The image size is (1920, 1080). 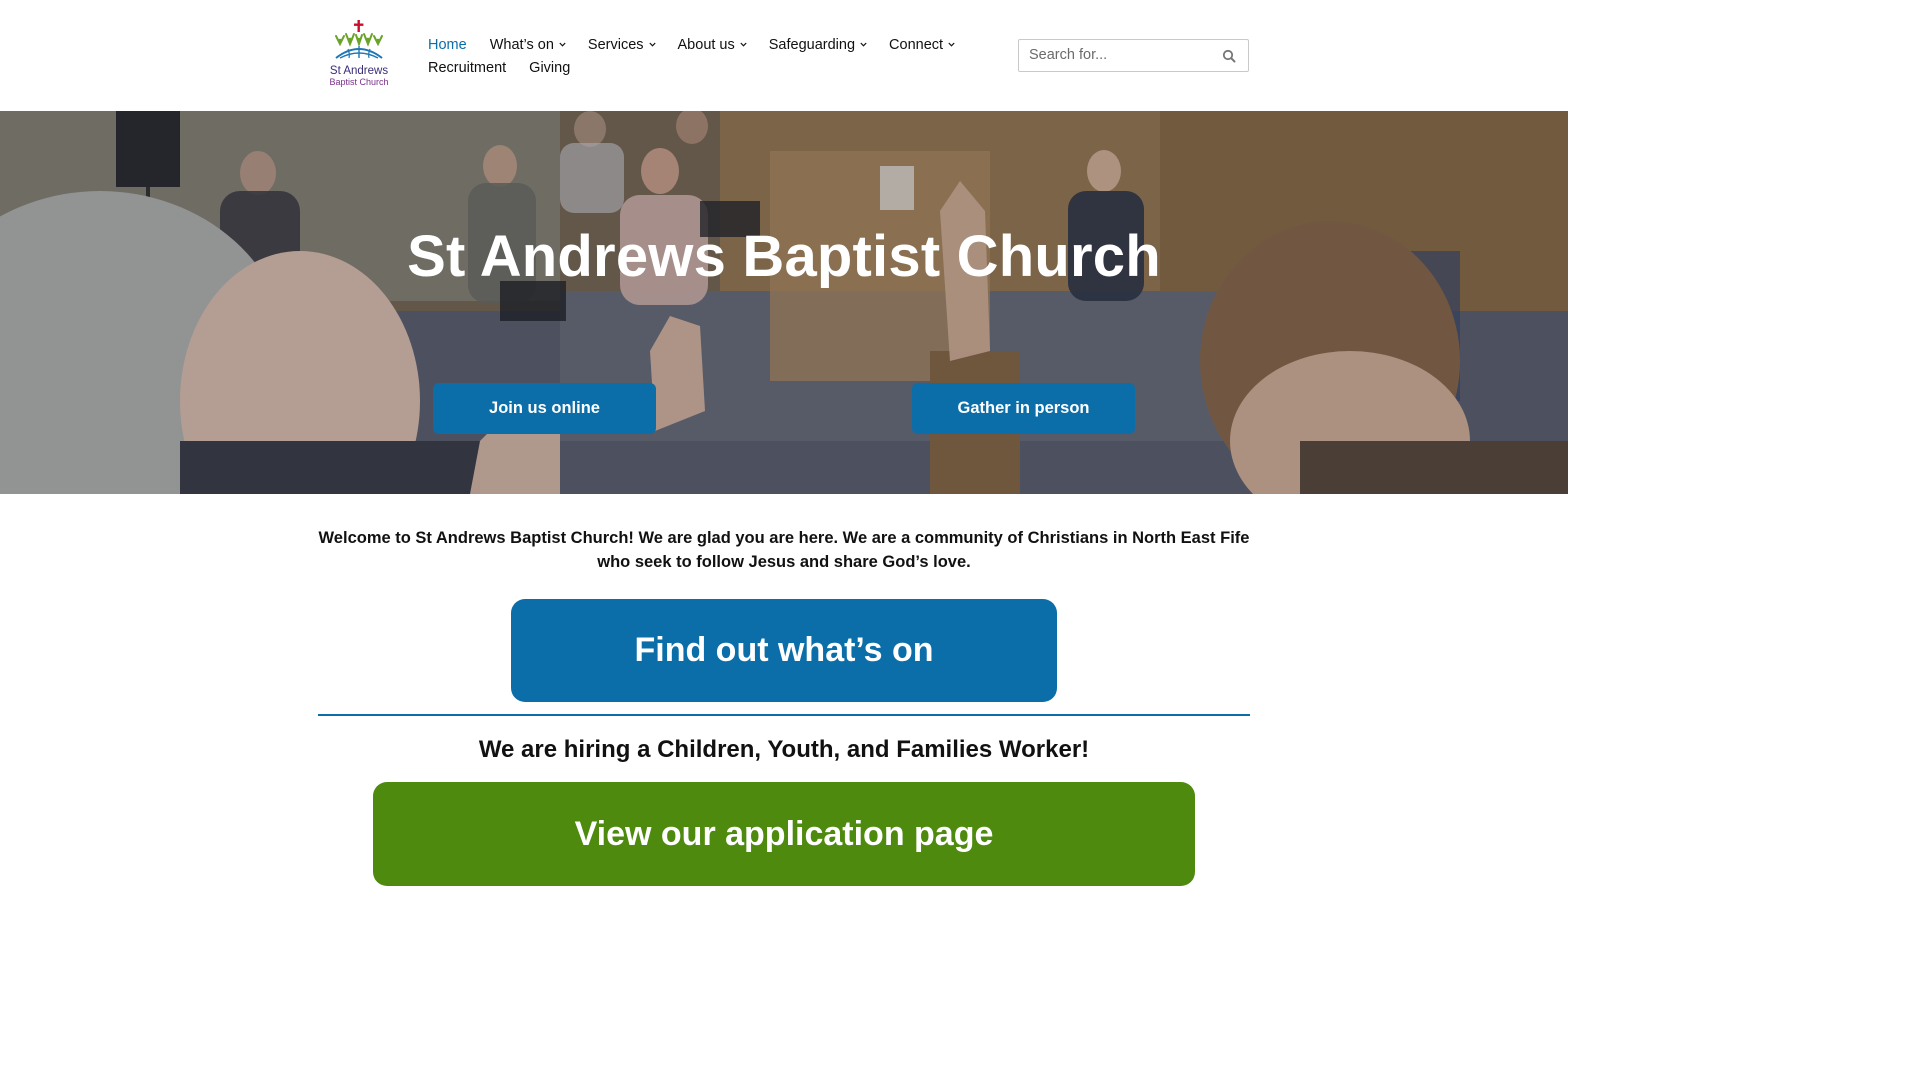 I want to click on nav-item-label: Home, so click(x=447, y=44).